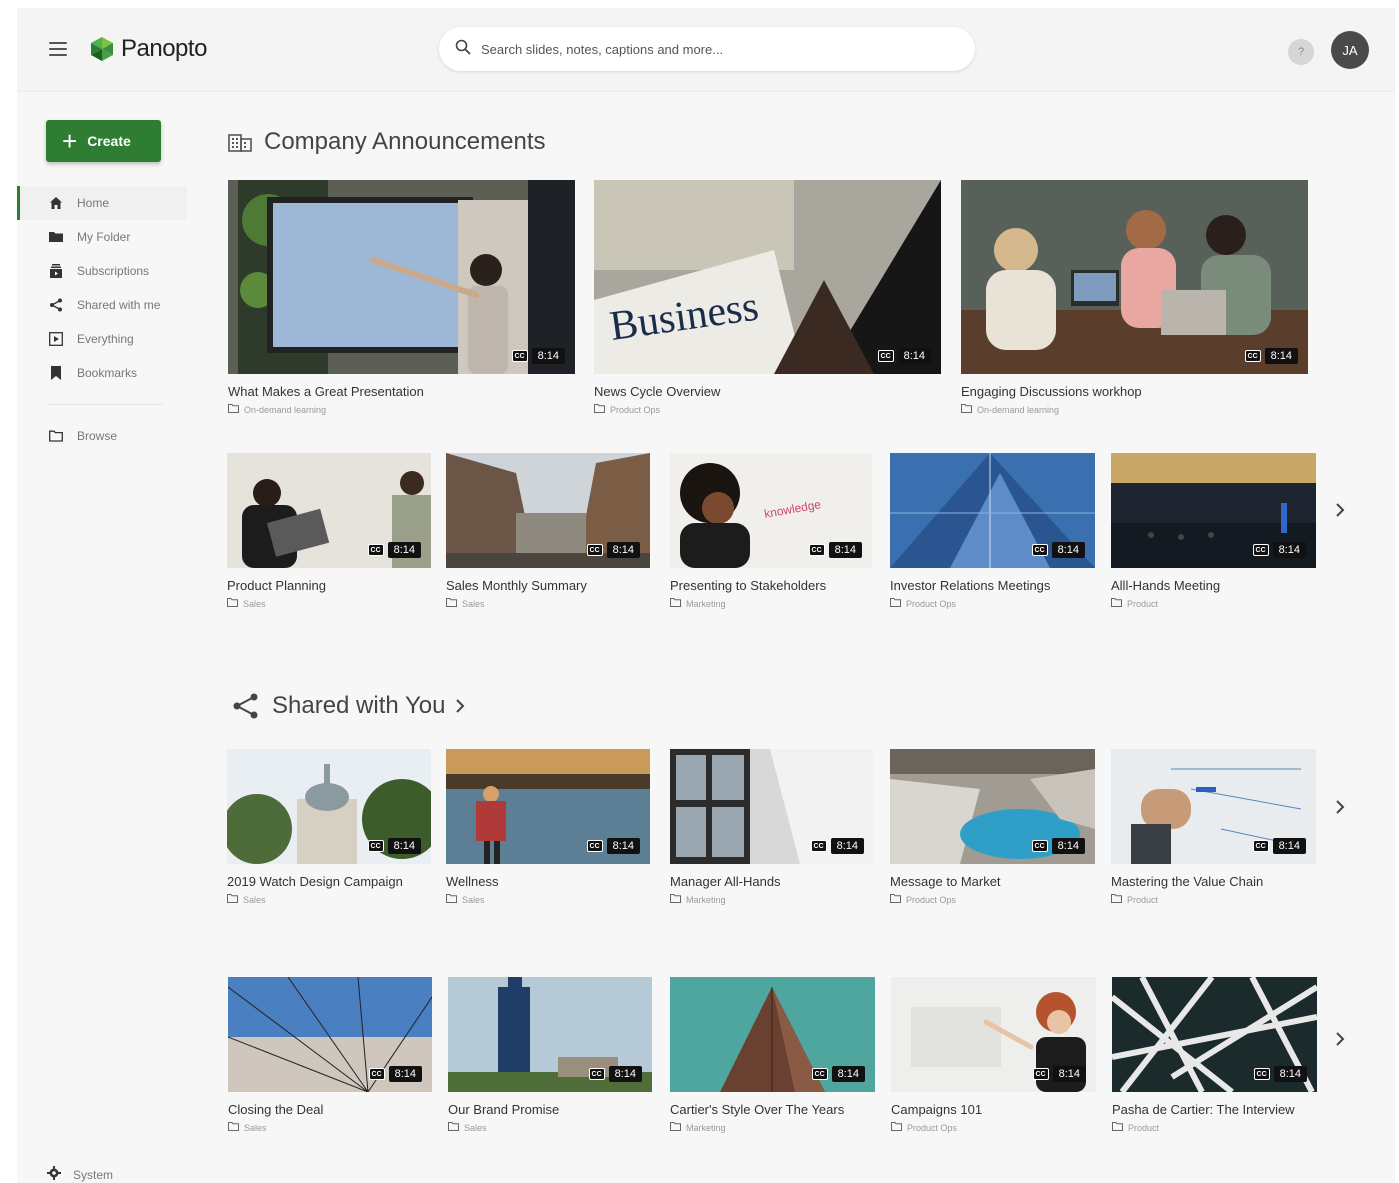 The width and height of the screenshot is (1399, 1183). Describe the element at coordinates (548, 827) in the screenshot. I see `video-card: CC 8:14 Wellness Sales` at that location.